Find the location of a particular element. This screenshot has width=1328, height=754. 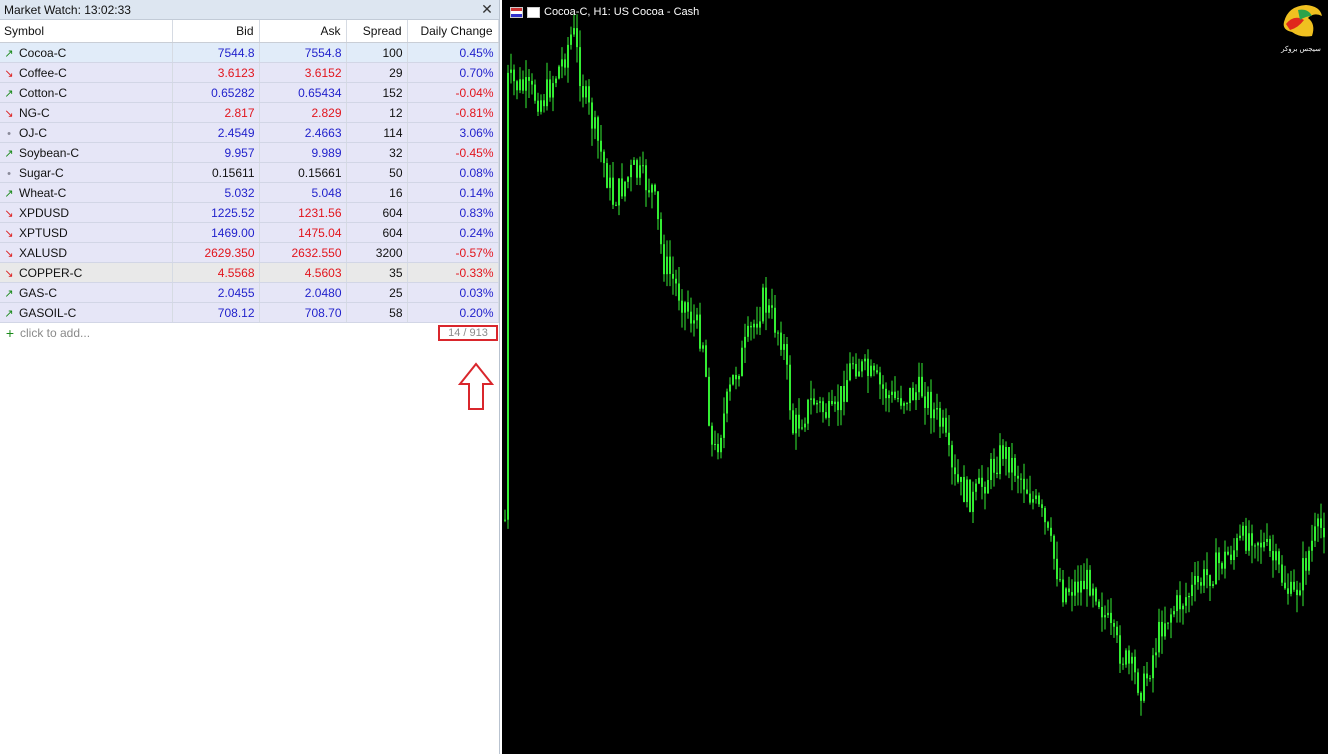

daily-change-cell: -0.81% is located at coordinates (453, 112).